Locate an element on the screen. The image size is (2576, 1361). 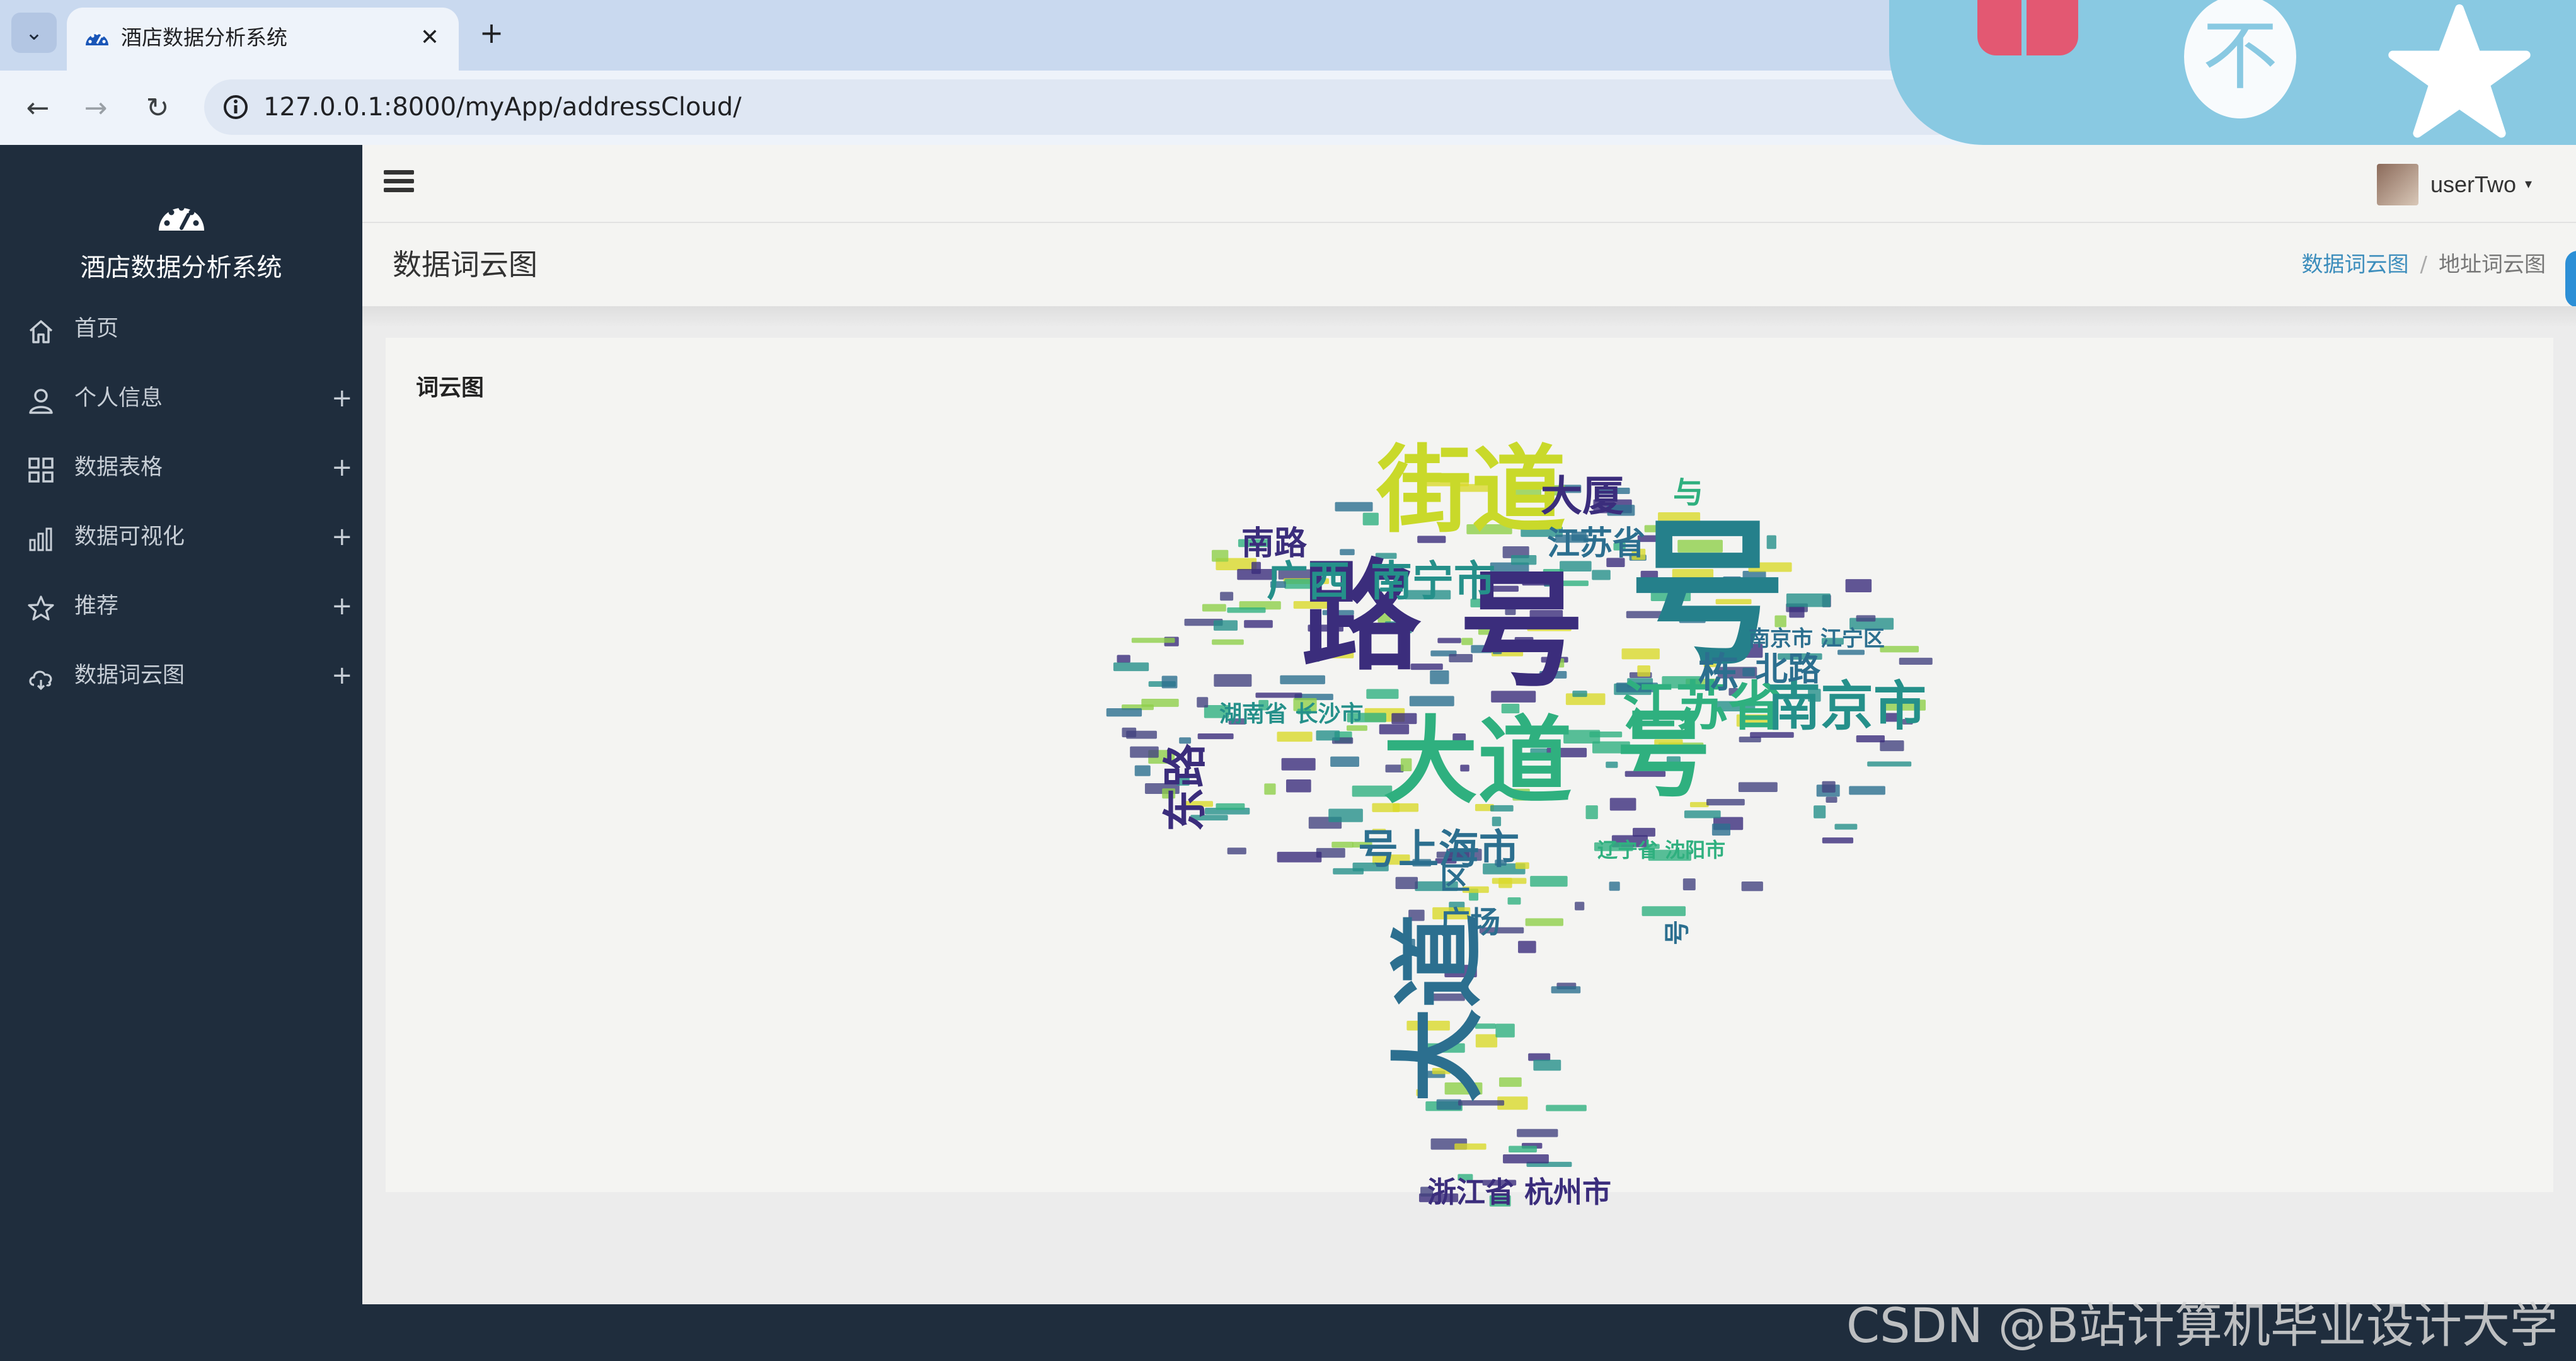
wordcloud-word: 江苏省 is located at coordinates (1596, 544).